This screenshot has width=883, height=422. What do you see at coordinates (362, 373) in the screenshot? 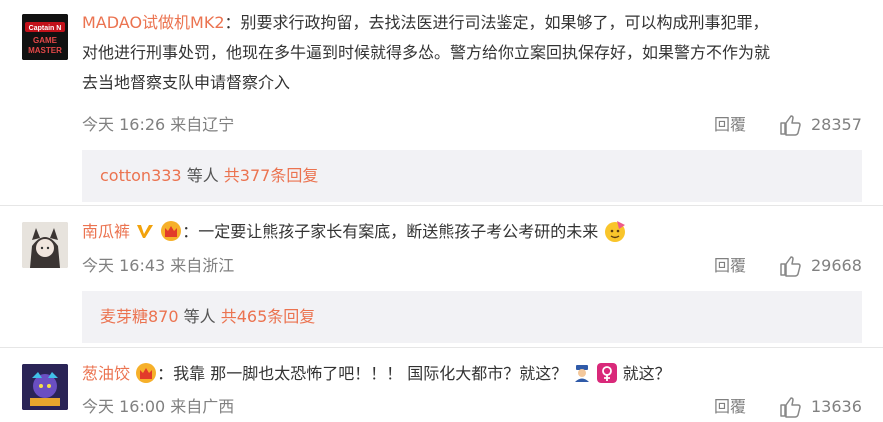
I see `comment-text: ：我靠 那一脚也太恐怖了吧！！！ 国际化大都市？就这？` at bounding box center [362, 373].